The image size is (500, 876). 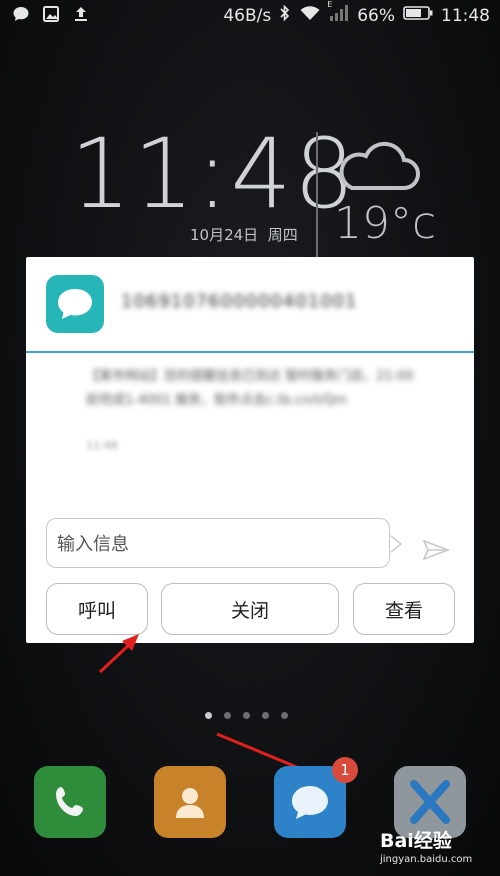 What do you see at coordinates (345, 770) in the screenshot?
I see `unread-badge: 1` at bounding box center [345, 770].